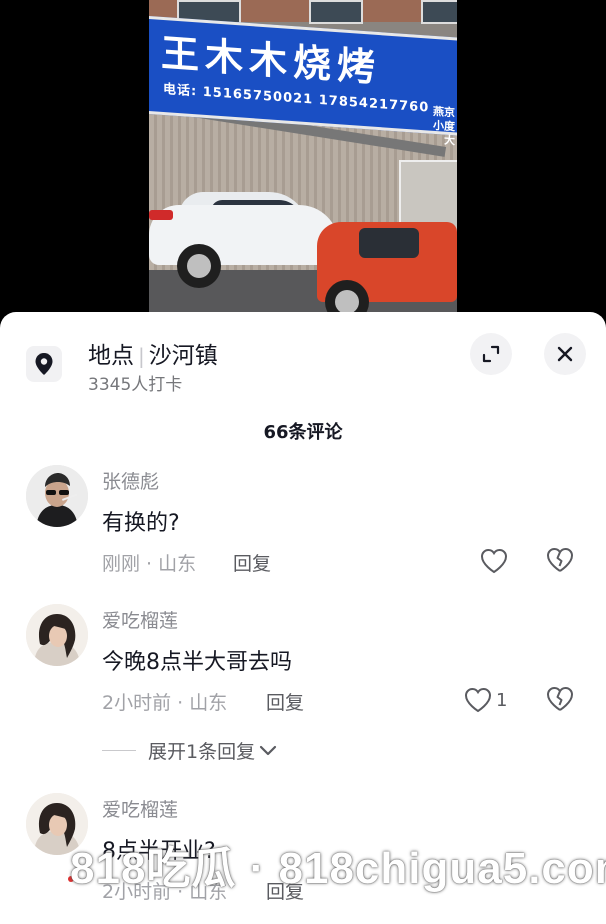 The height and width of the screenshot is (924, 606). Describe the element at coordinates (183, 356) in the screenshot. I see `location-place: 沙河镇` at that location.